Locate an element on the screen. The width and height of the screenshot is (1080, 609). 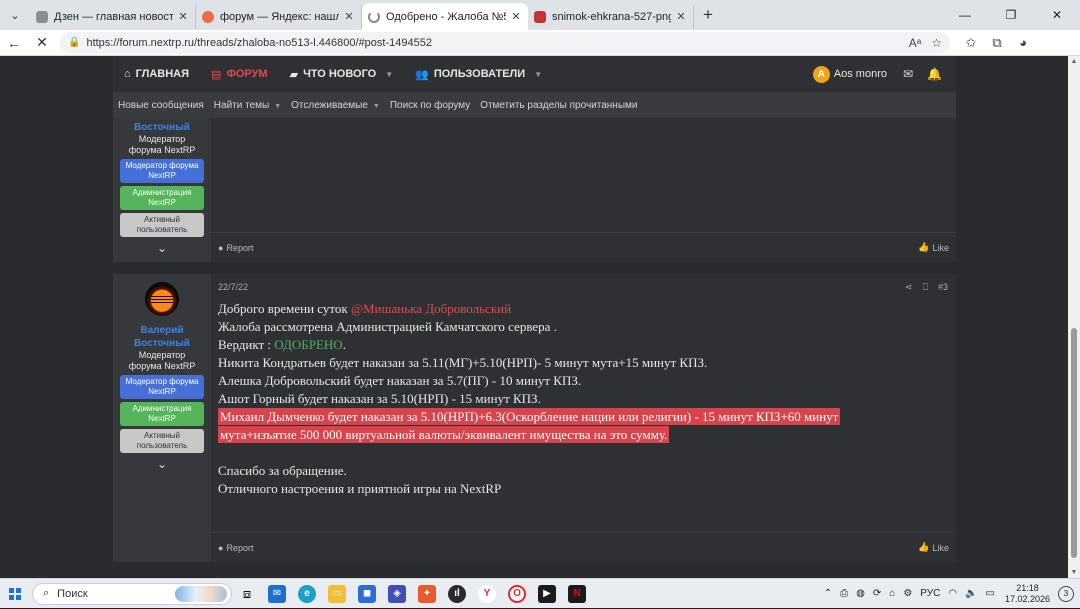
user-name-link: Aos monro is located at coordinates (860, 74).